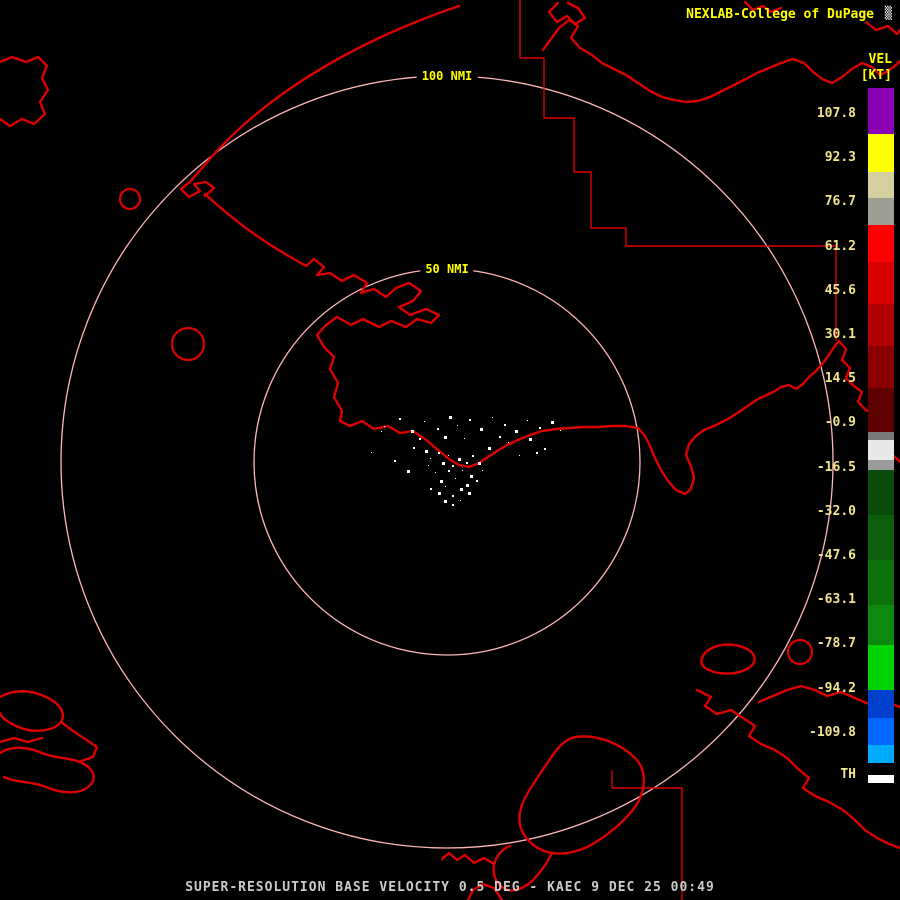  I want to click on colorbar-tick: -32.0, so click(836, 511).